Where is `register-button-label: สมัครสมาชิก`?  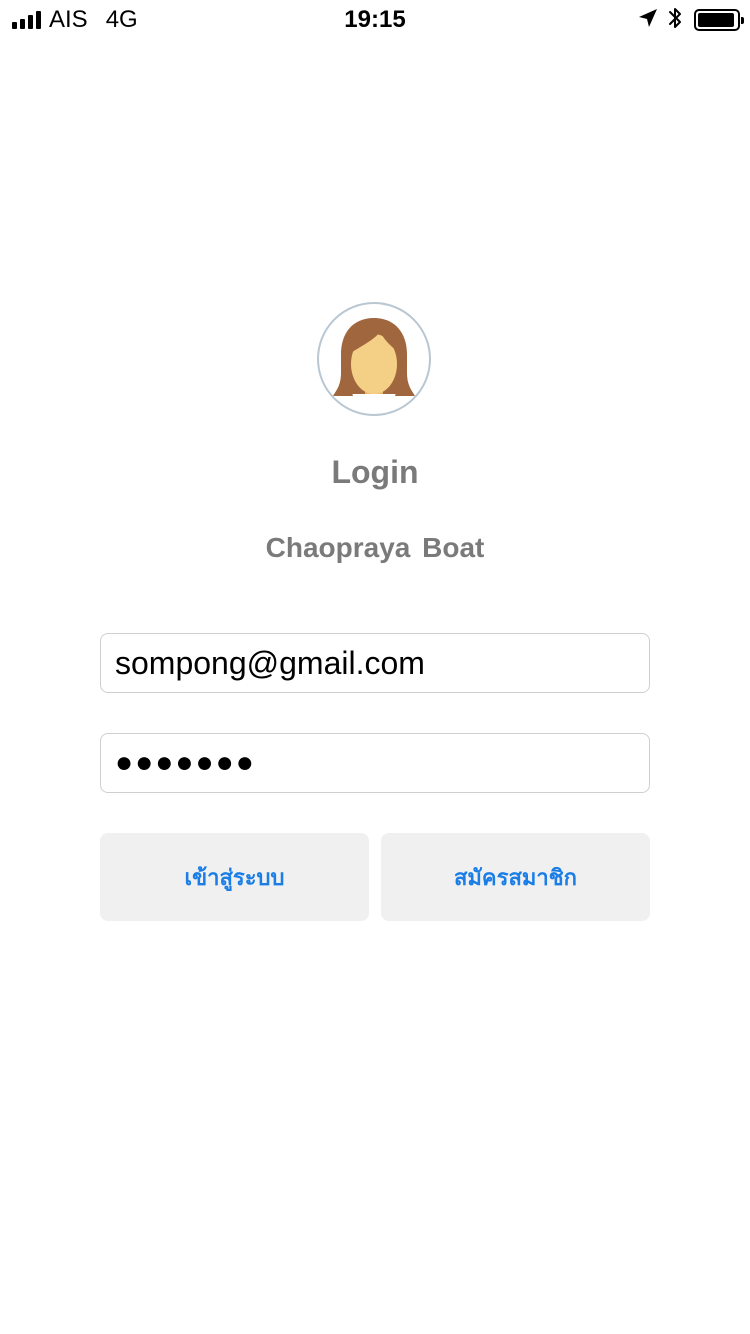
register-button-label: สมัครสมาชิก is located at coordinates (515, 878).